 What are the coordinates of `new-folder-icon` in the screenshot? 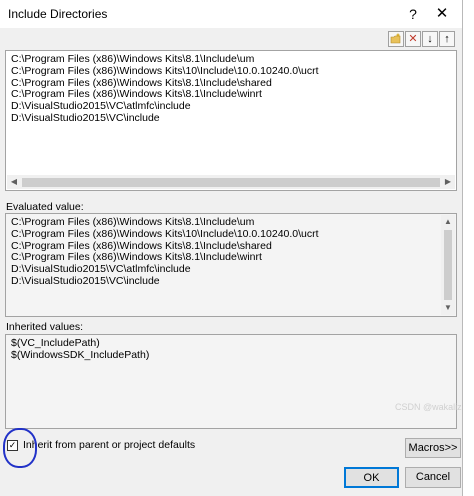 It's located at (395, 38).